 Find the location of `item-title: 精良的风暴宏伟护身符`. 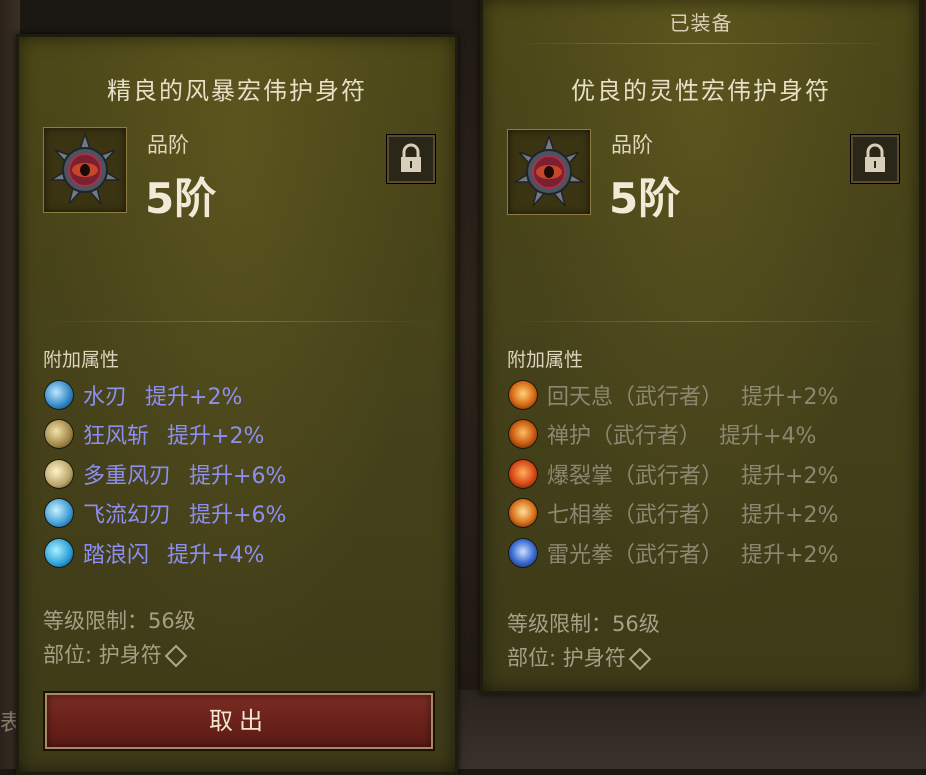

item-title: 精良的风暴宏伟护身符 is located at coordinates (237, 91).